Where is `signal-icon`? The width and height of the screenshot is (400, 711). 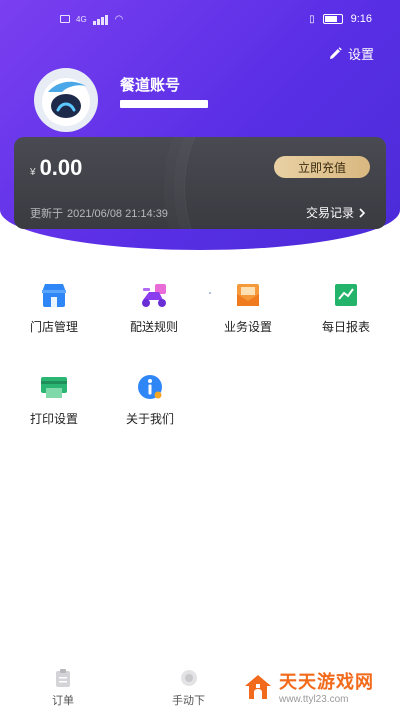
signal-icon is located at coordinates (100, 19).